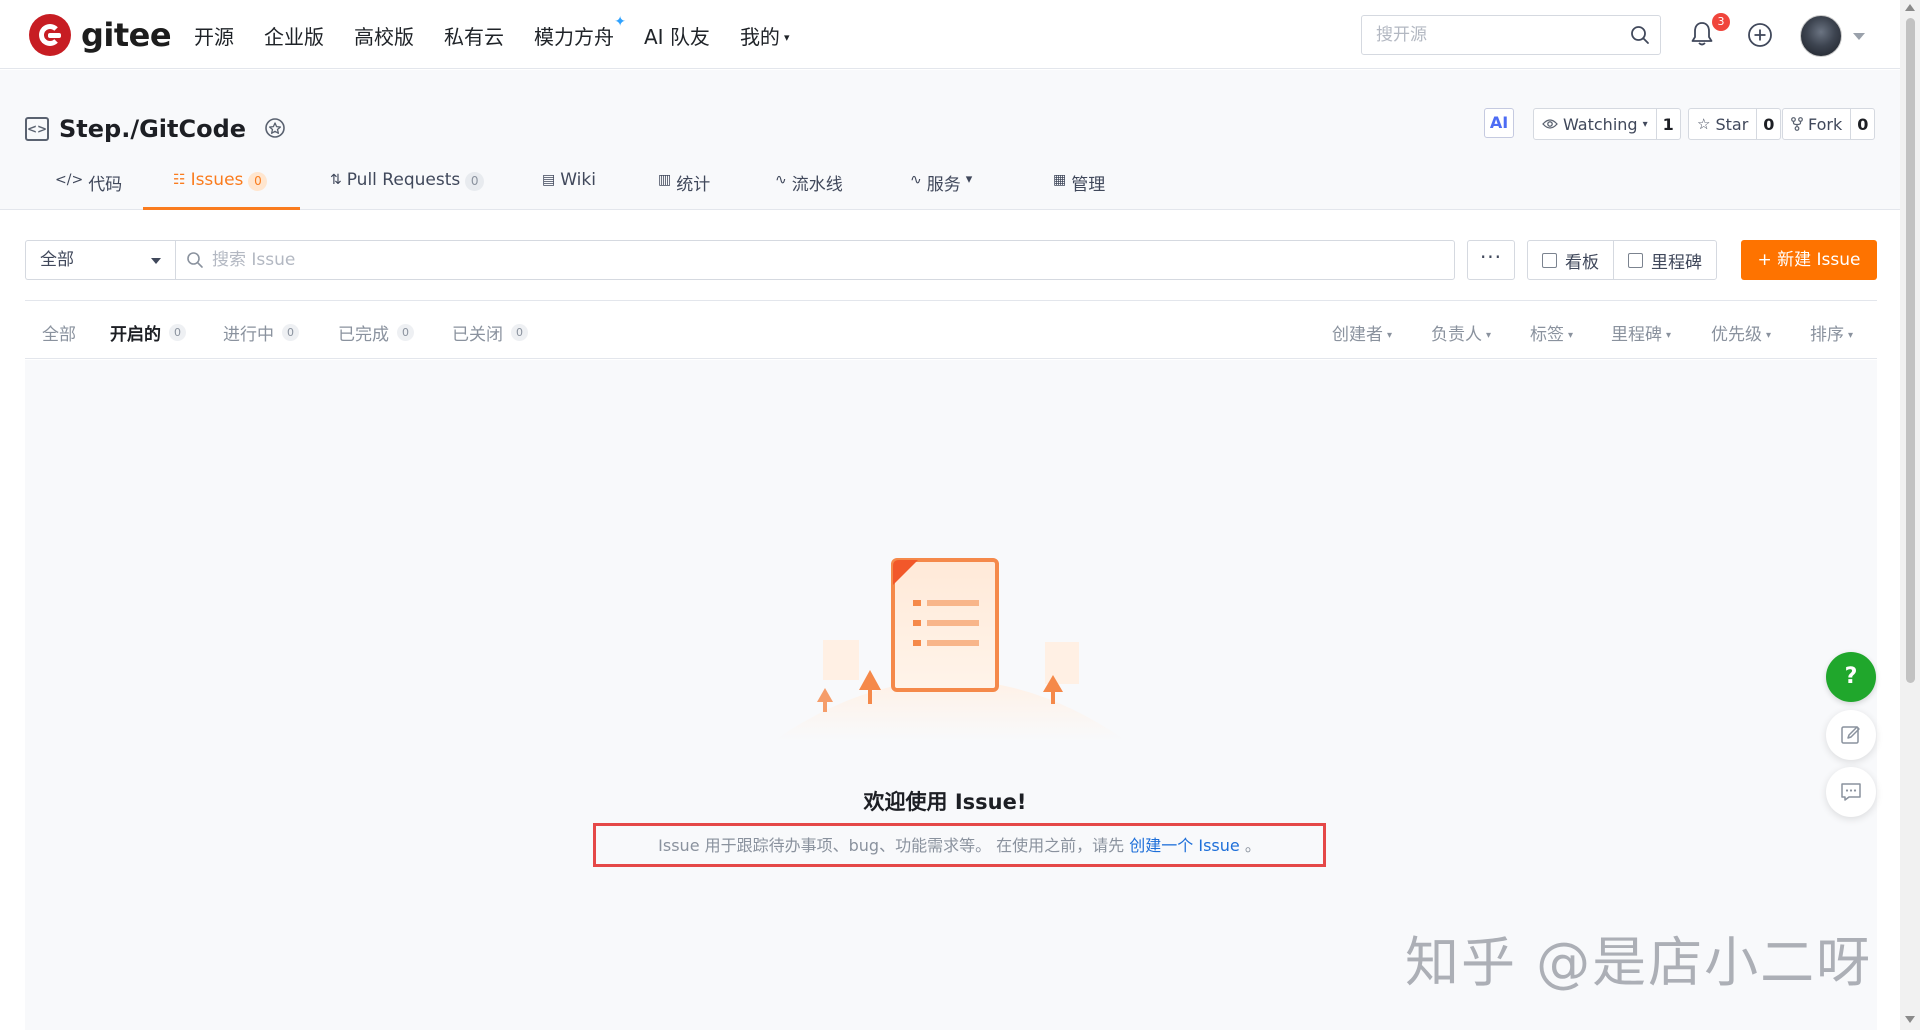 The width and height of the screenshot is (1920, 1030). Describe the element at coordinates (1060, 180) in the screenshot. I see `manage-icon: ▦` at that location.